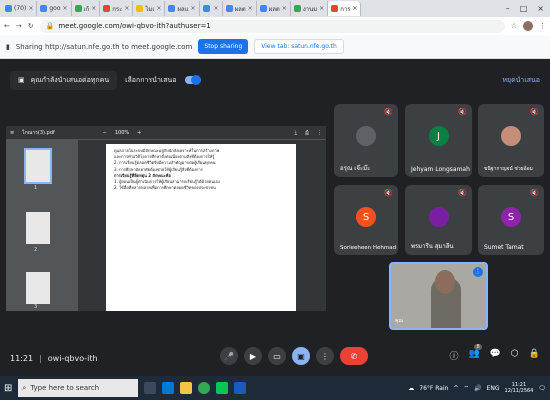  I want to click on star-icon: ☆, so click(514, 26).